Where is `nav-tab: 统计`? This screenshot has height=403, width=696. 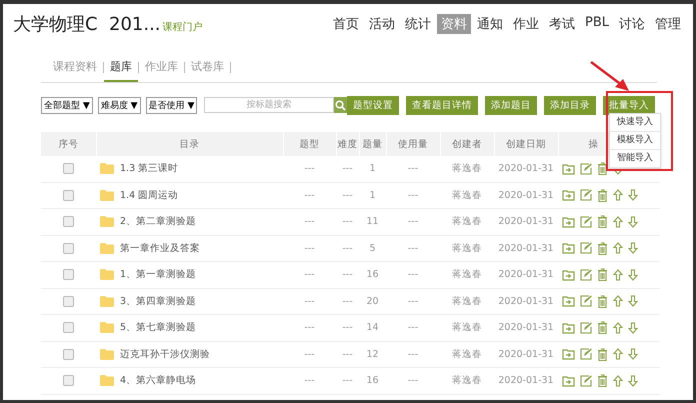
nav-tab: 统计 is located at coordinates (417, 24).